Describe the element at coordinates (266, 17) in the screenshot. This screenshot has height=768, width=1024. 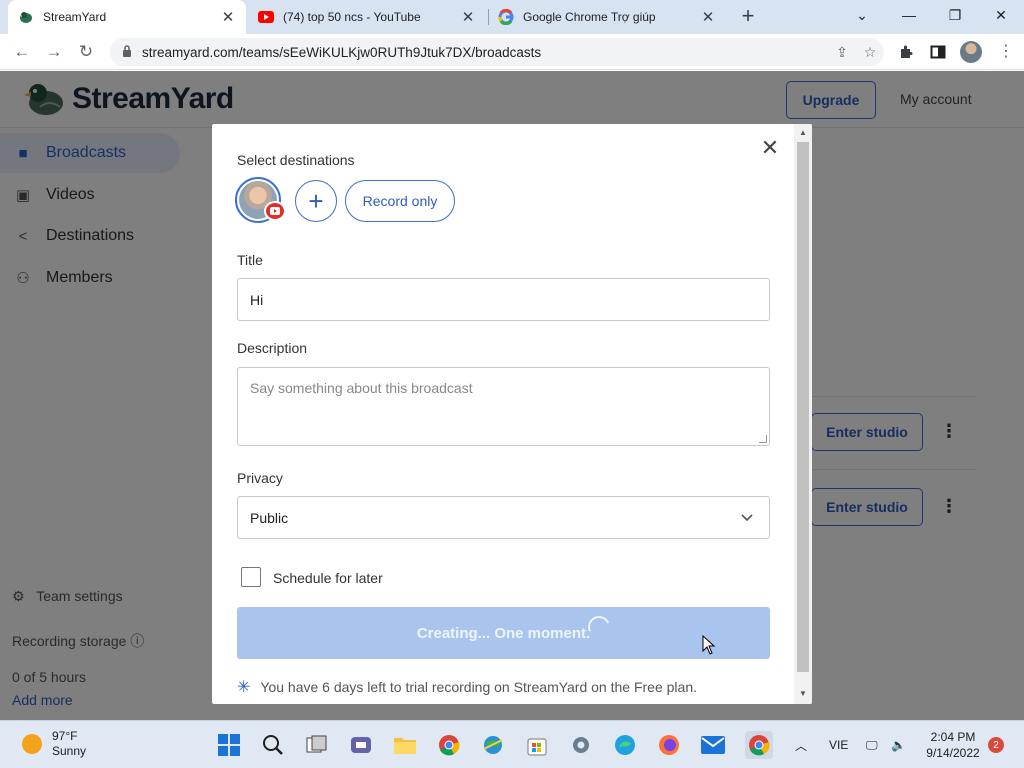
I see `youtube-favicon-icon` at that location.